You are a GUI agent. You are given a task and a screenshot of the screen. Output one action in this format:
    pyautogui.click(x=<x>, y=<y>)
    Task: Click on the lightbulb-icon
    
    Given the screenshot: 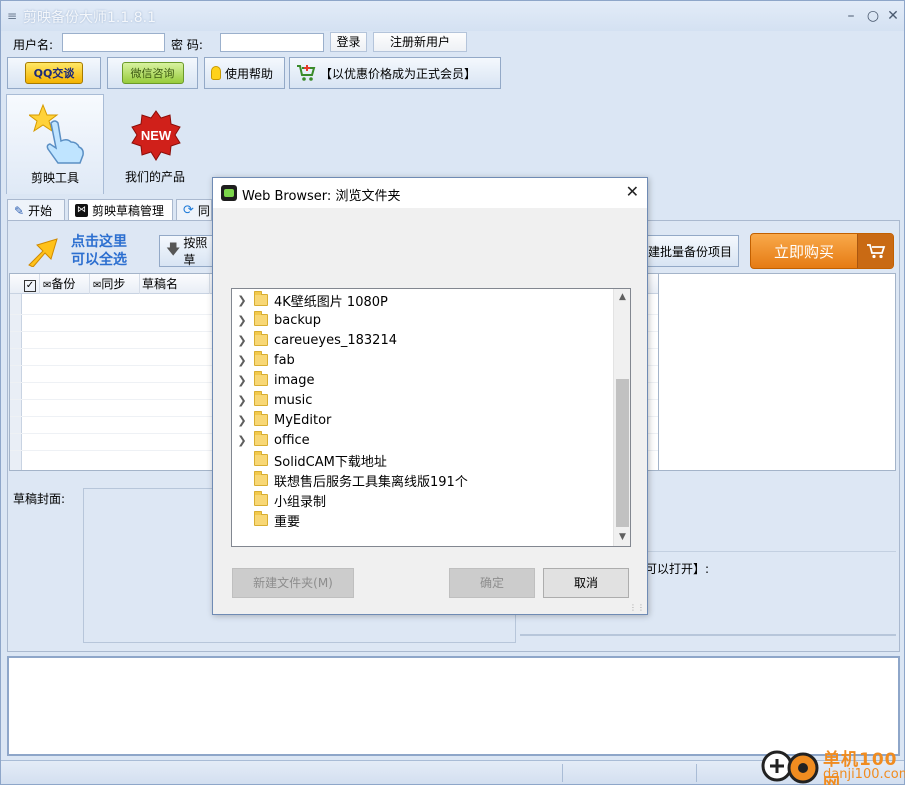 What is the action you would take?
    pyautogui.click(x=216, y=73)
    